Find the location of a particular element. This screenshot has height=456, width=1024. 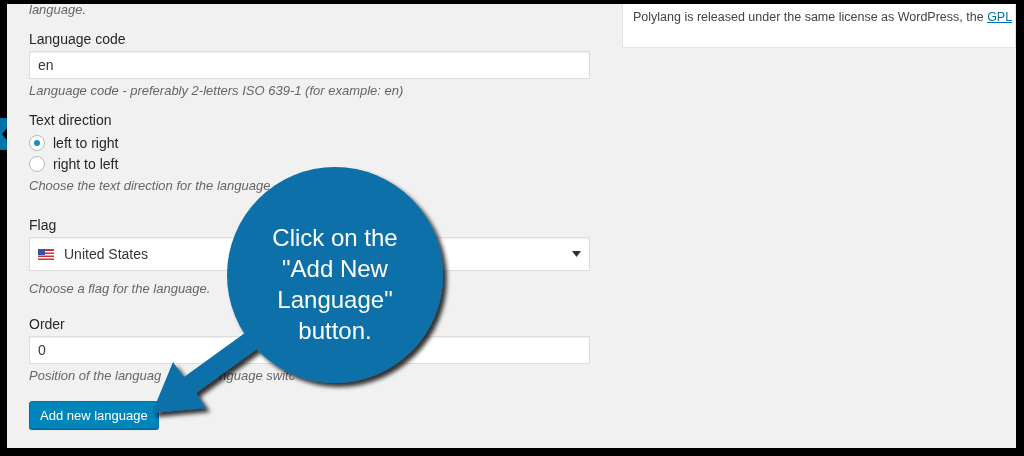

help-text: language. is located at coordinates (58, 9).